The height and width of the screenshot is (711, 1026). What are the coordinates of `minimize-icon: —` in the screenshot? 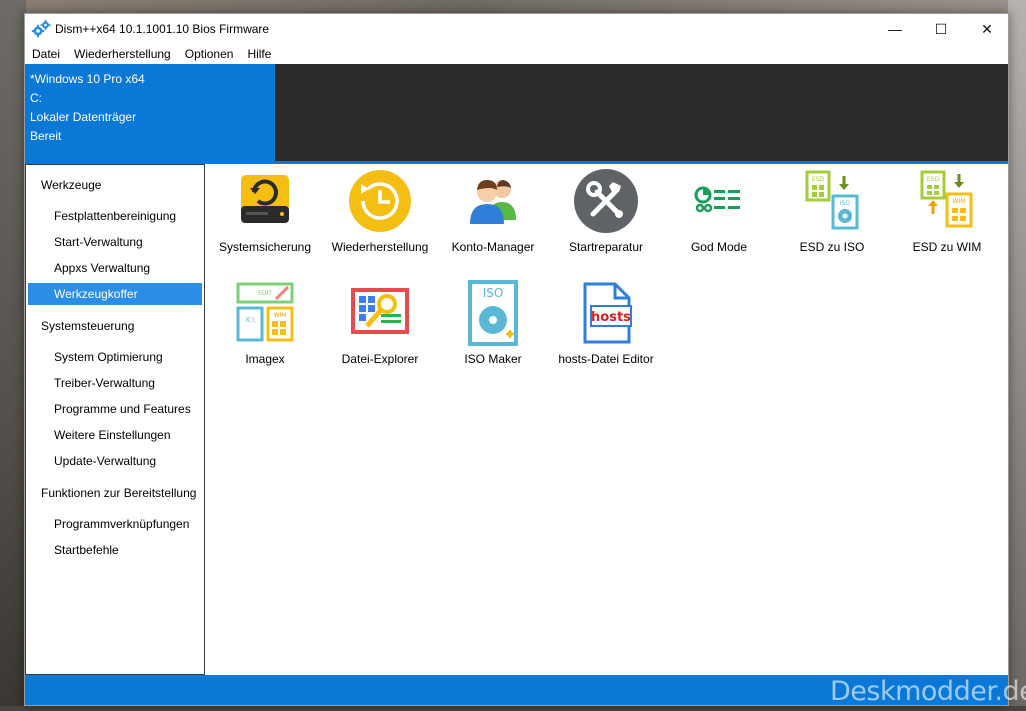 It's located at (895, 29).